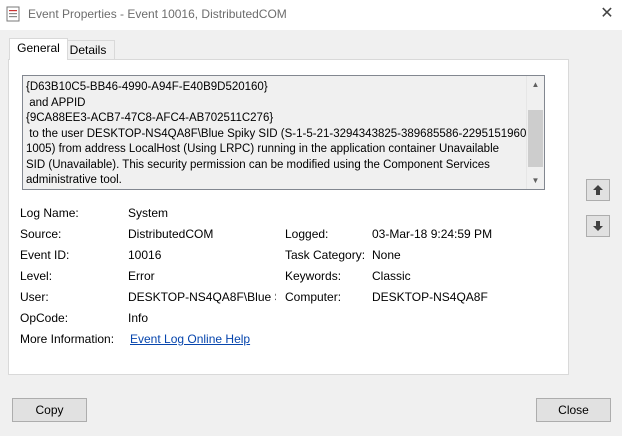 The width and height of the screenshot is (622, 436). Describe the element at coordinates (45, 255) in the screenshot. I see `event-id-label: Event ID:` at that location.